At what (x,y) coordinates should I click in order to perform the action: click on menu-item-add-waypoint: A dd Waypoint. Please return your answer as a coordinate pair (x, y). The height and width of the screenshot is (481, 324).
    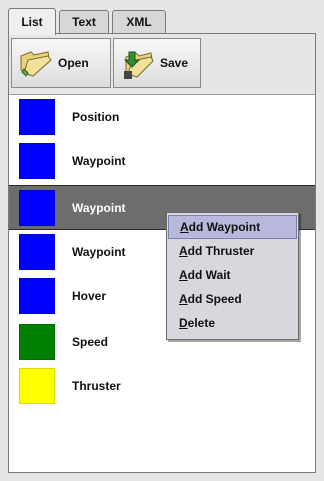
    Looking at the image, I should click on (232, 227).